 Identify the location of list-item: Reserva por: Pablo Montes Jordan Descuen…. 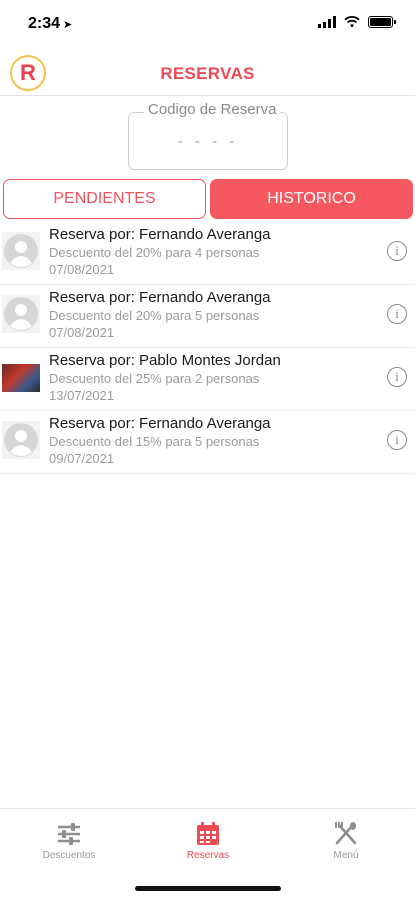
(207, 379).